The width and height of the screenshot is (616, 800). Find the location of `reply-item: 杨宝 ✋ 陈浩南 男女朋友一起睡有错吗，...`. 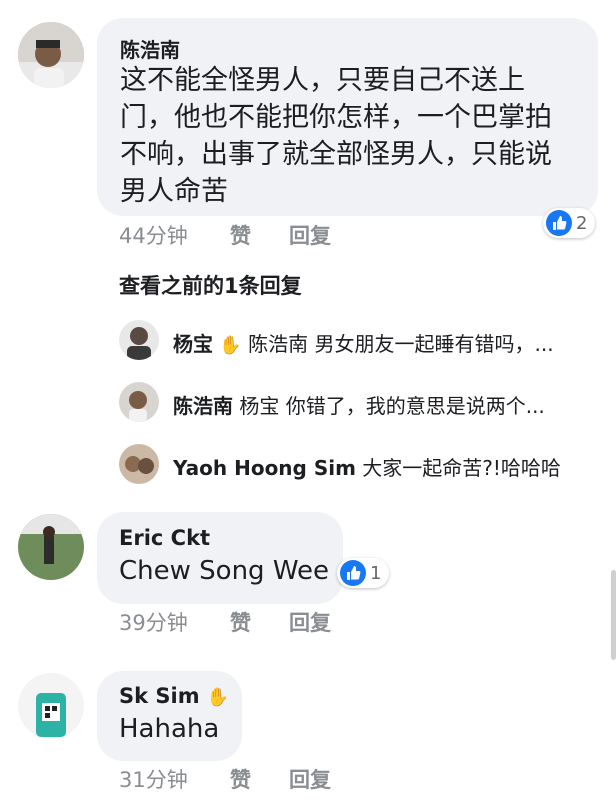

reply-item: 杨宝 ✋ 陈浩南 男女朋友一起睡有错吗，... is located at coordinates (383, 342).